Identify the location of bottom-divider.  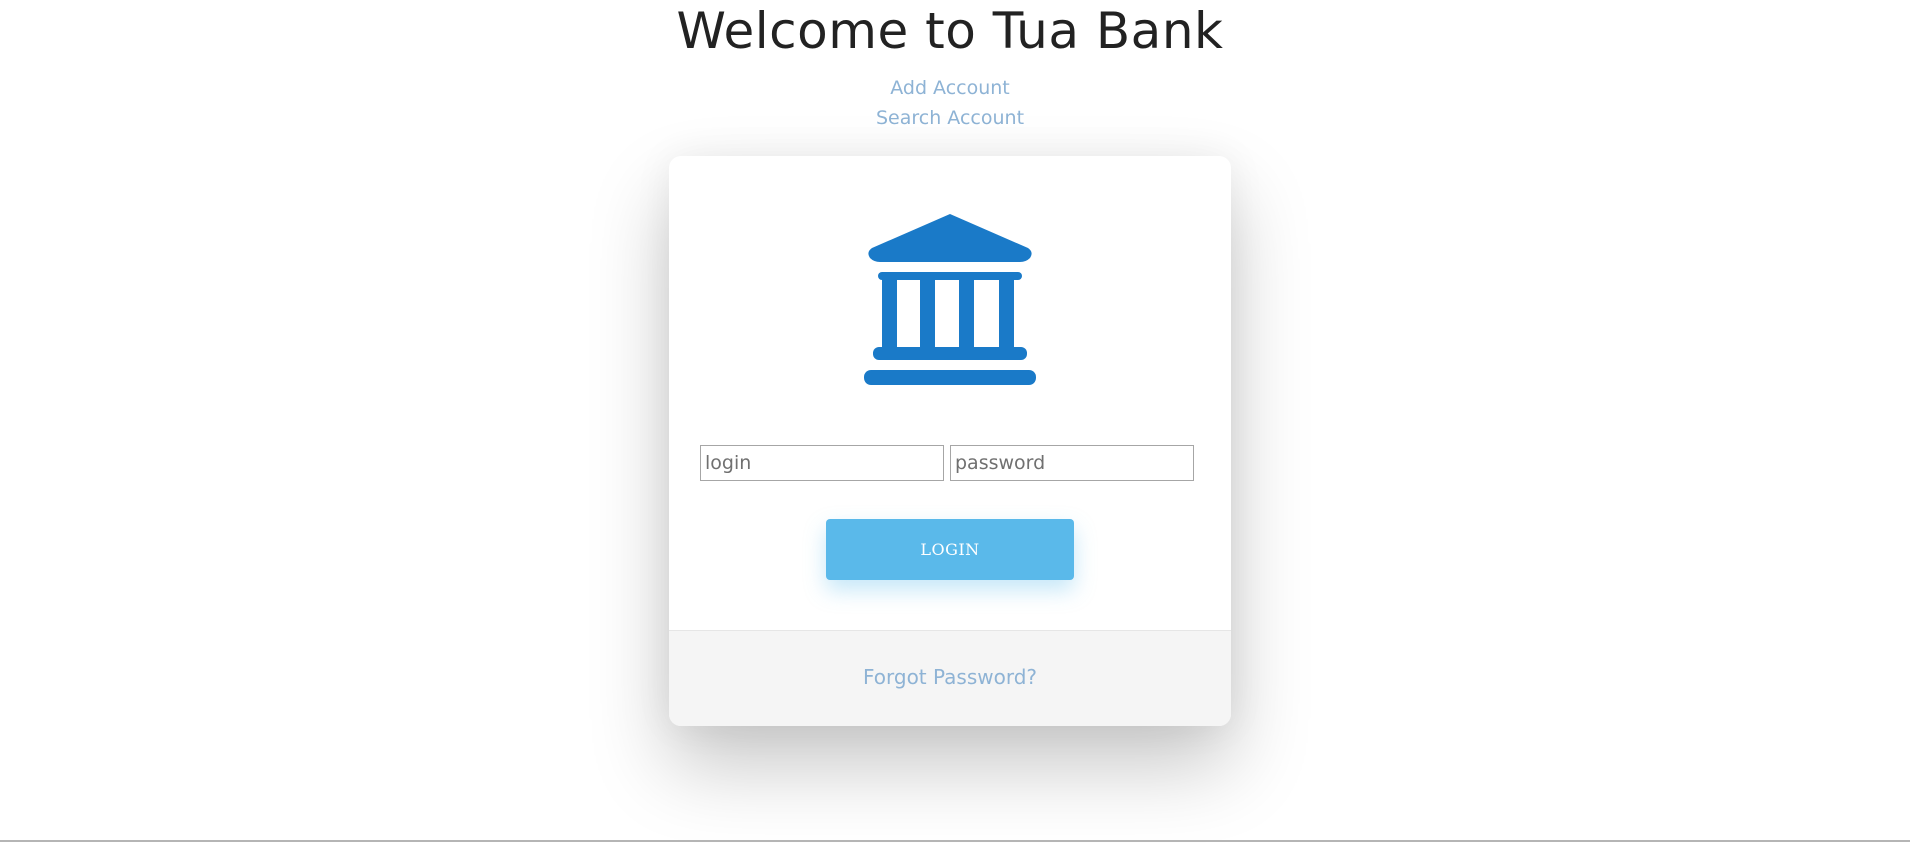
(955, 841).